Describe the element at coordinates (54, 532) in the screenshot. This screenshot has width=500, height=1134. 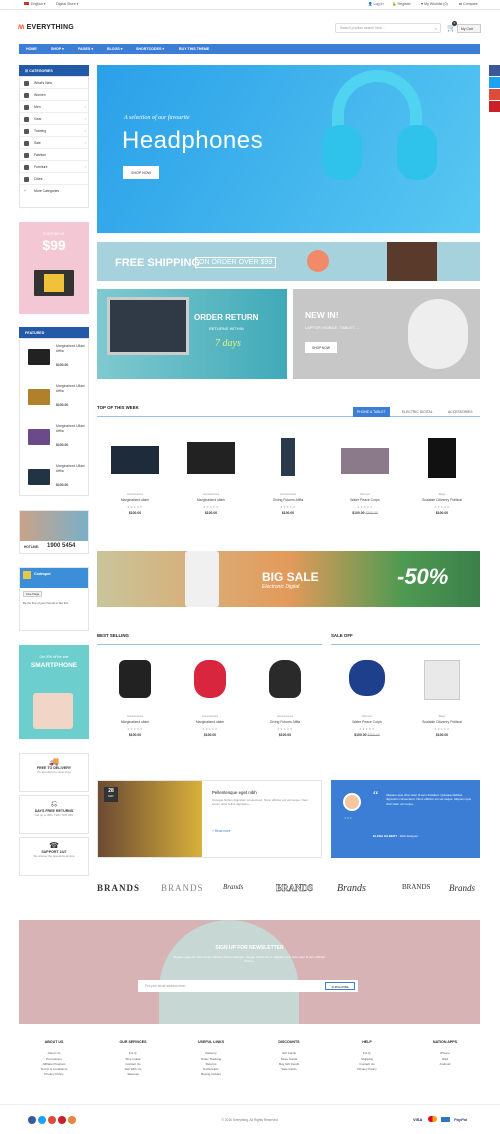
I see `hotline-banner: HOTLINE: 1900 5454` at that location.